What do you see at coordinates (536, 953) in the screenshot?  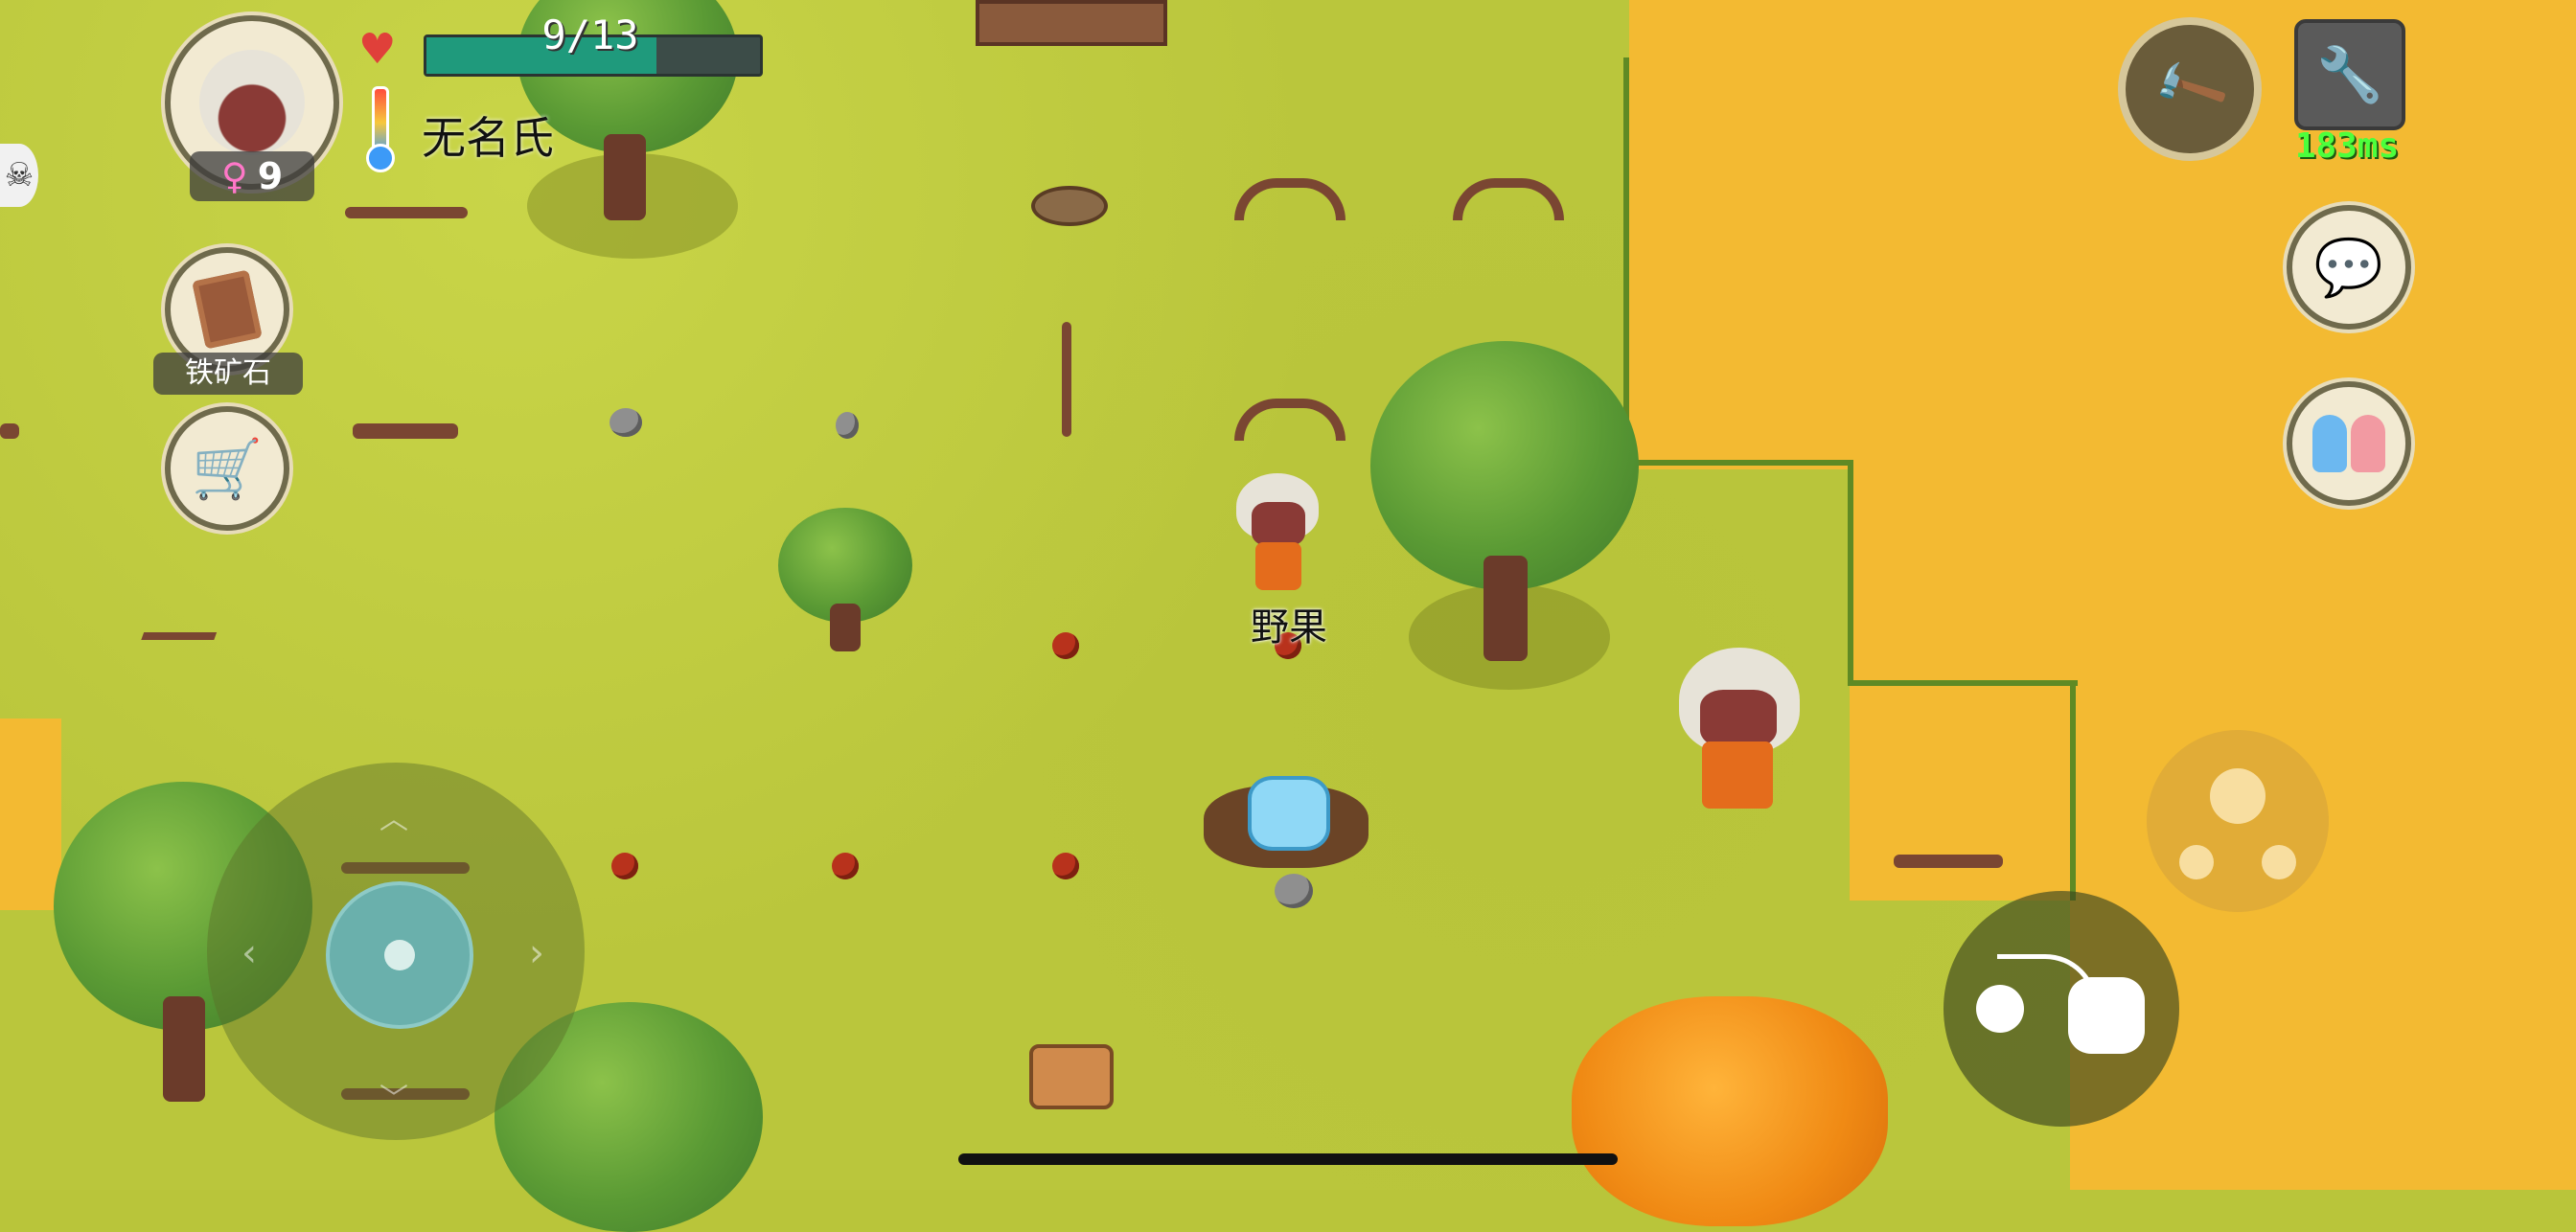 I see `joystick-right-arrow: ›` at bounding box center [536, 953].